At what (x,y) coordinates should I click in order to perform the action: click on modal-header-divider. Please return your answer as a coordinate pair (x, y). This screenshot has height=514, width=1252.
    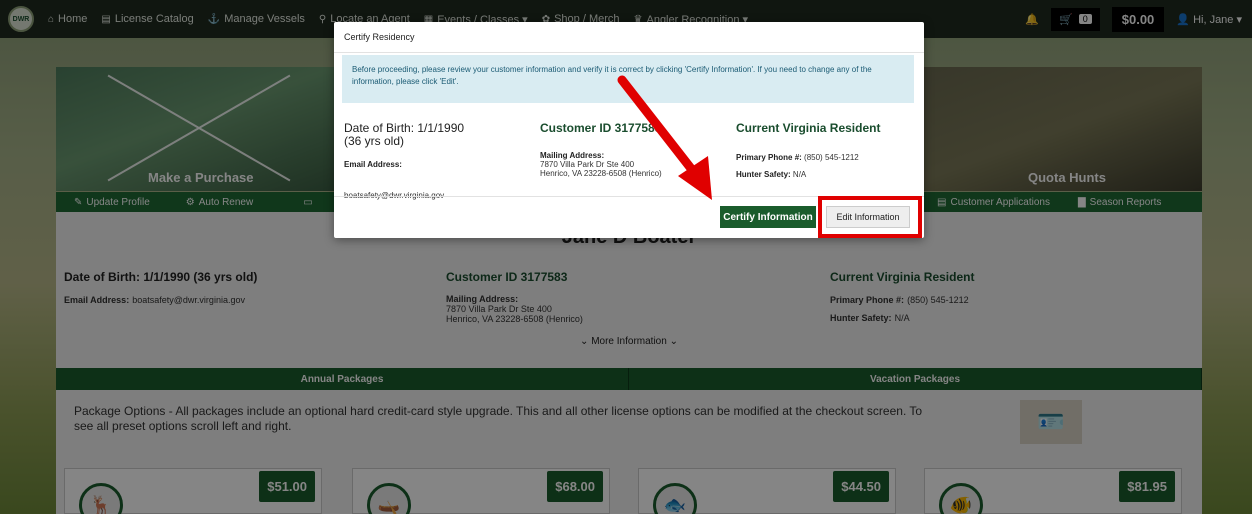
    Looking at the image, I should click on (629, 52).